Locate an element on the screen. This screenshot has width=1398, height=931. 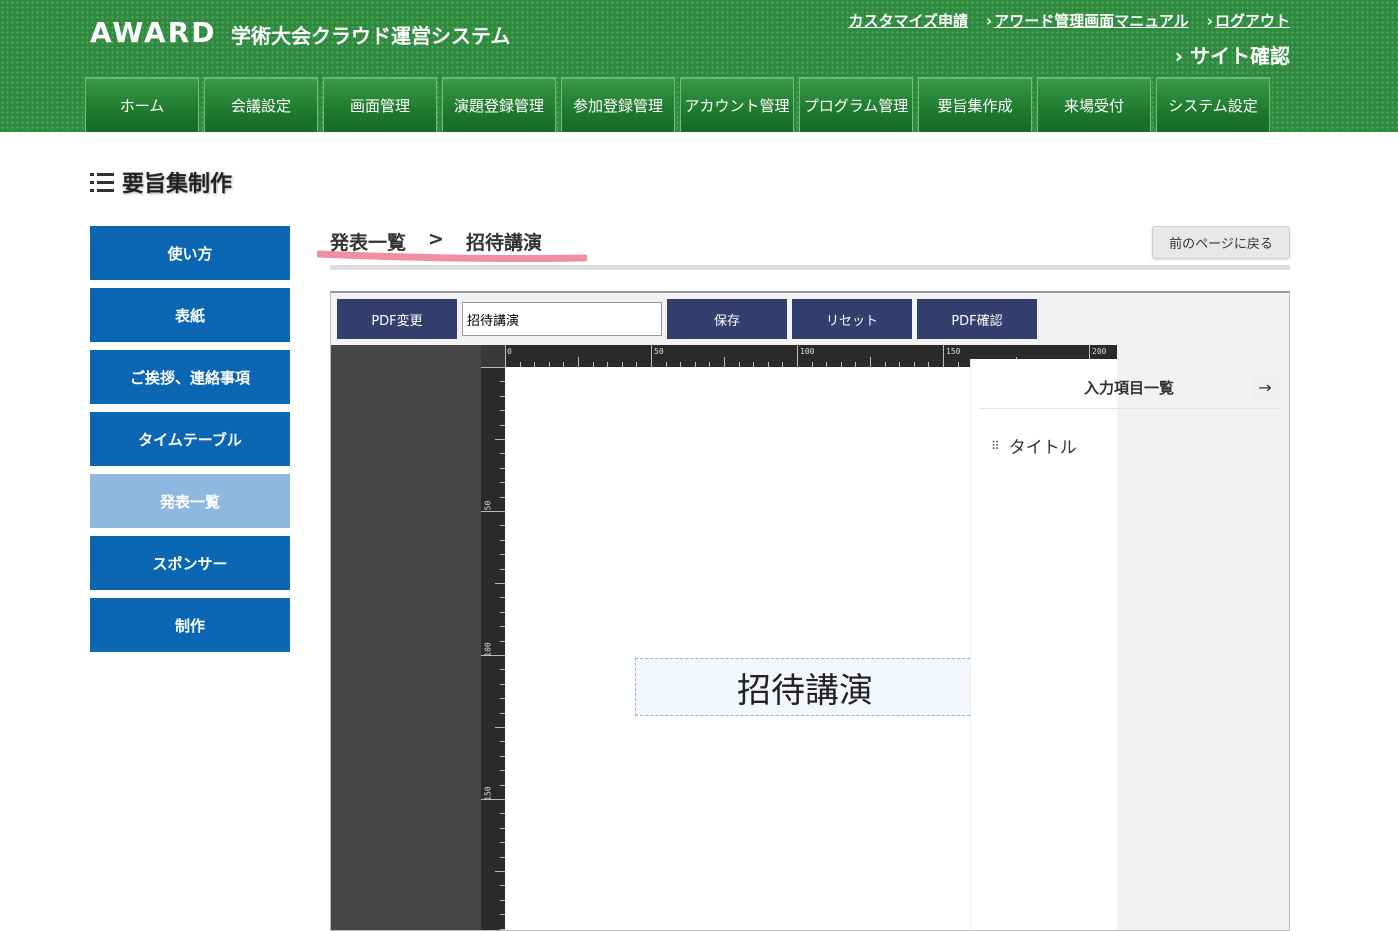
nav-tab-screen-management: 画面管理 is located at coordinates (380, 104).